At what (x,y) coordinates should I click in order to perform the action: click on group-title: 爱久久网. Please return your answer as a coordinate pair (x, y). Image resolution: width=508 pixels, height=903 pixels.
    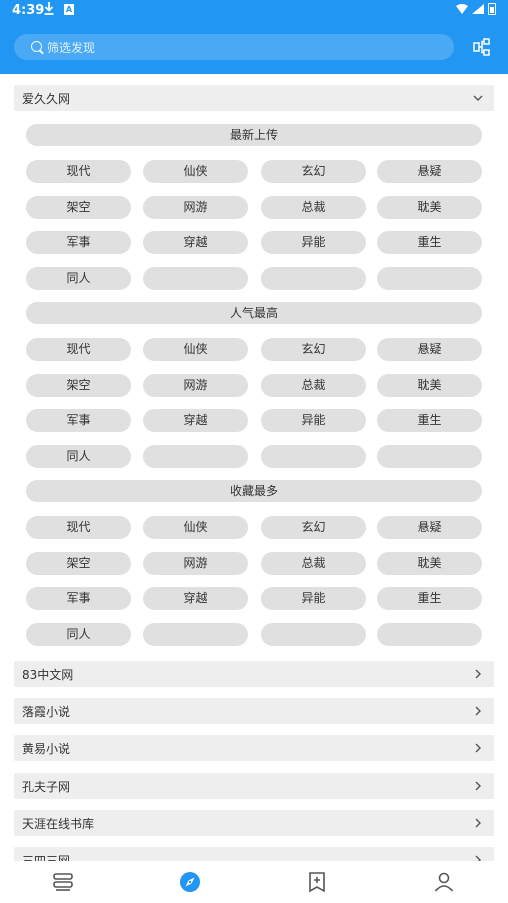
    Looking at the image, I should click on (46, 99).